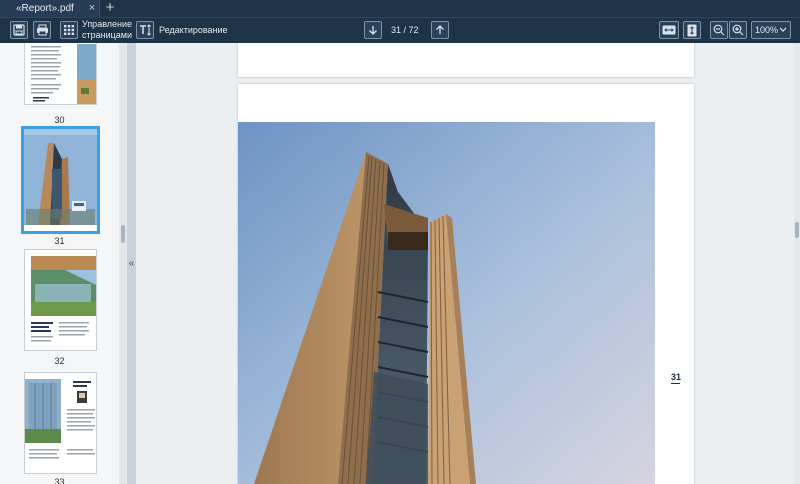  What do you see at coordinates (783, 30) in the screenshot?
I see `chevron-down-icon` at bounding box center [783, 30].